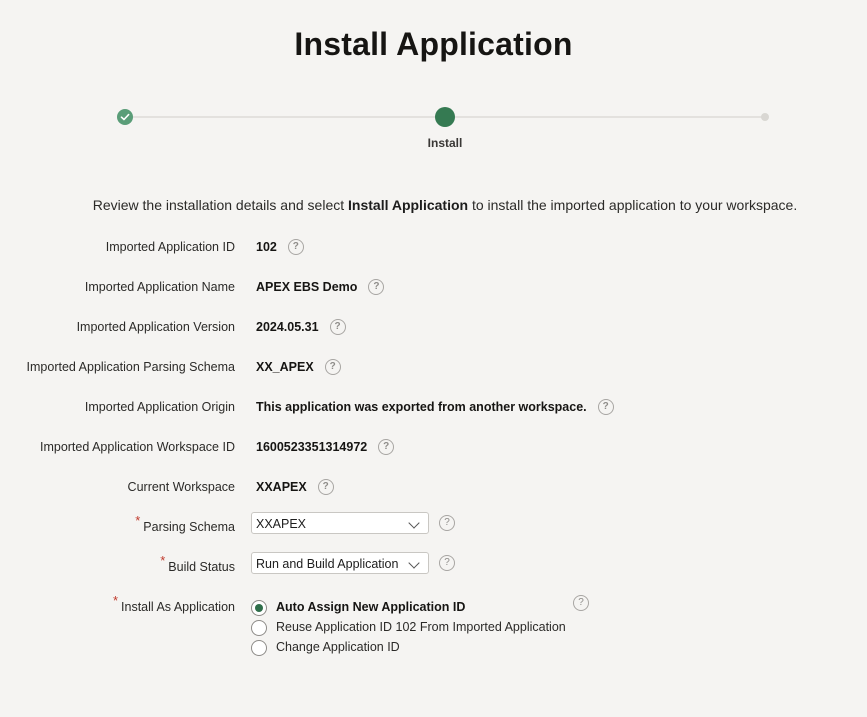 The width and height of the screenshot is (867, 717). What do you see at coordinates (433, 487) in the screenshot?
I see `detail-row-current-workspace: Current Workspace XXAPEX?` at bounding box center [433, 487].